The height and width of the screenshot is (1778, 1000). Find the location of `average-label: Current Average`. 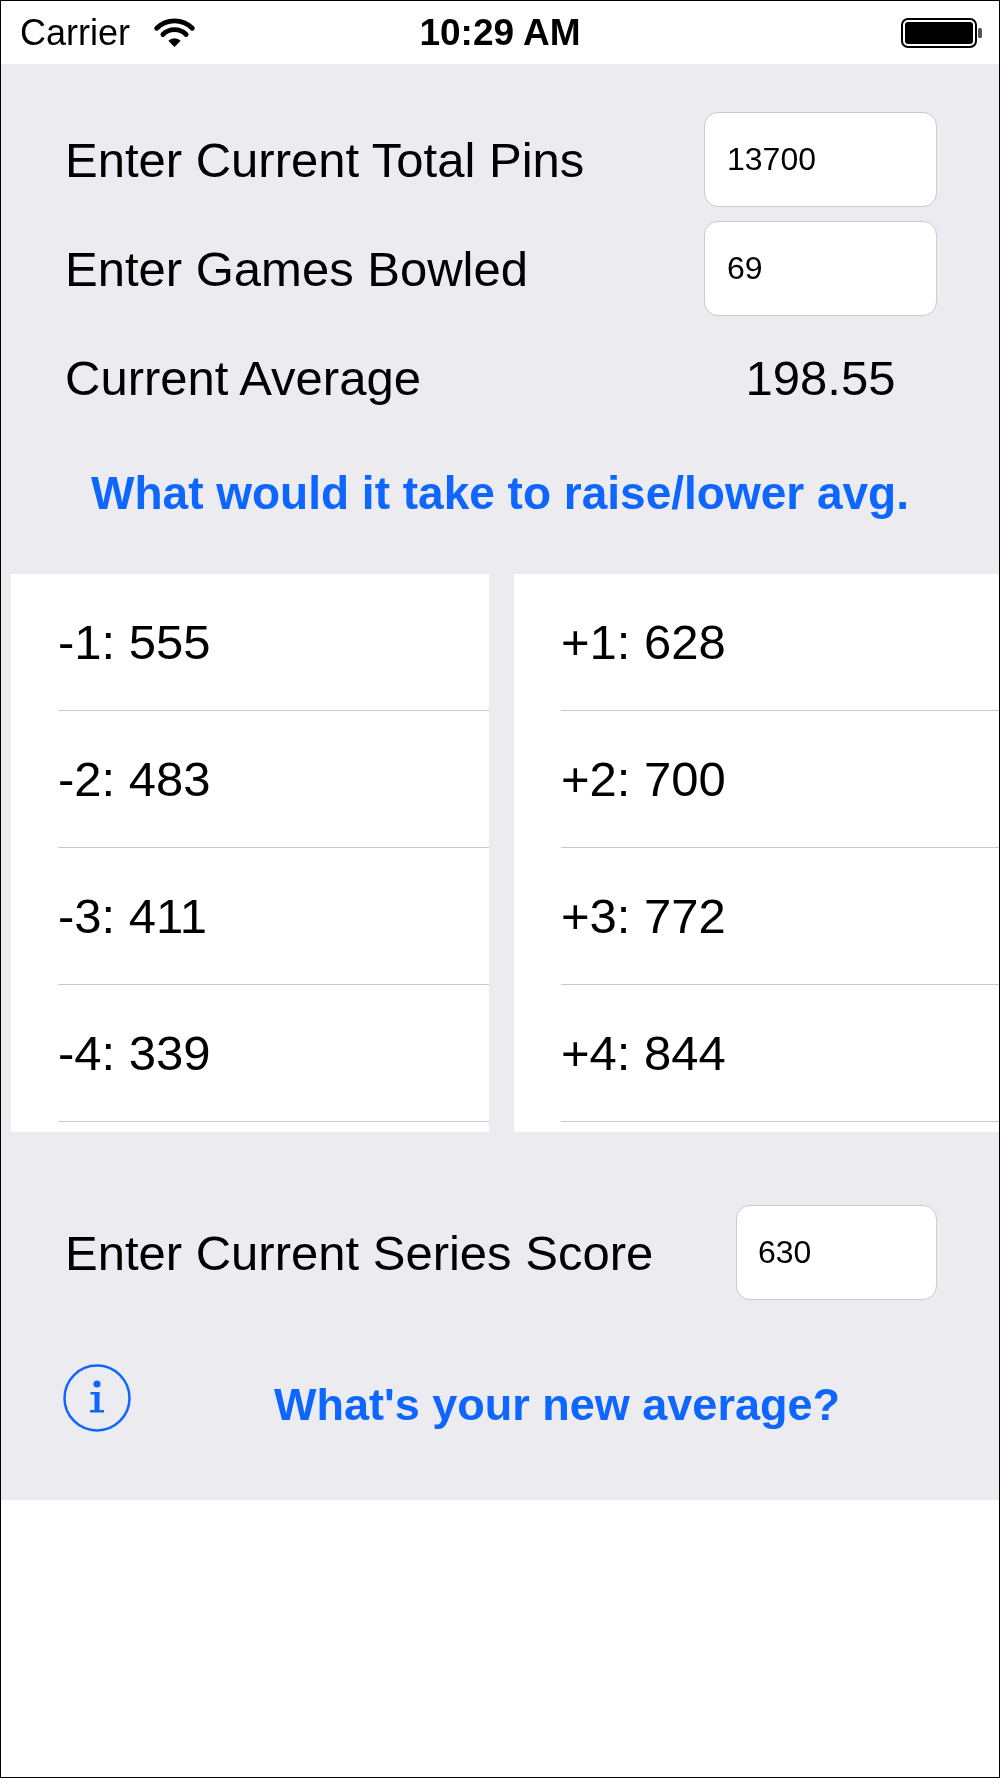

average-label: Current Average is located at coordinates (243, 377).